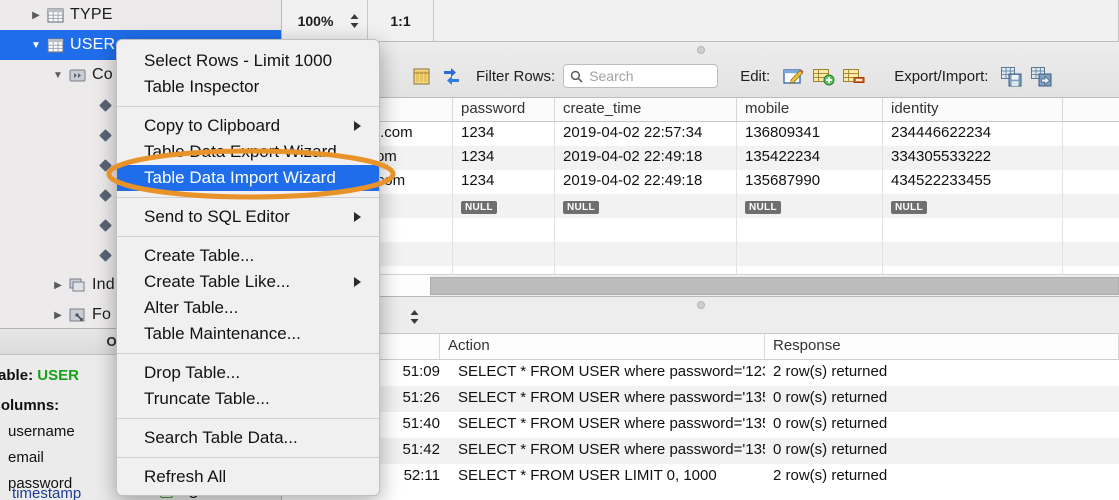 The width and height of the screenshot is (1119, 500). Describe the element at coordinates (414, 317) in the screenshot. I see `output-type-stepper` at that location.